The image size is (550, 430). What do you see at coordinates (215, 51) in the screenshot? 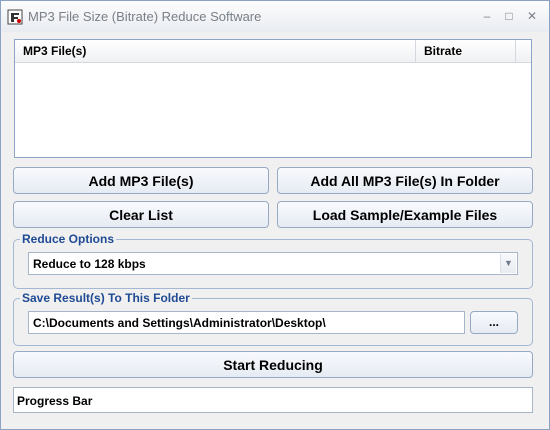
I see `column-header-mp3-files: MP3 File(s)` at bounding box center [215, 51].